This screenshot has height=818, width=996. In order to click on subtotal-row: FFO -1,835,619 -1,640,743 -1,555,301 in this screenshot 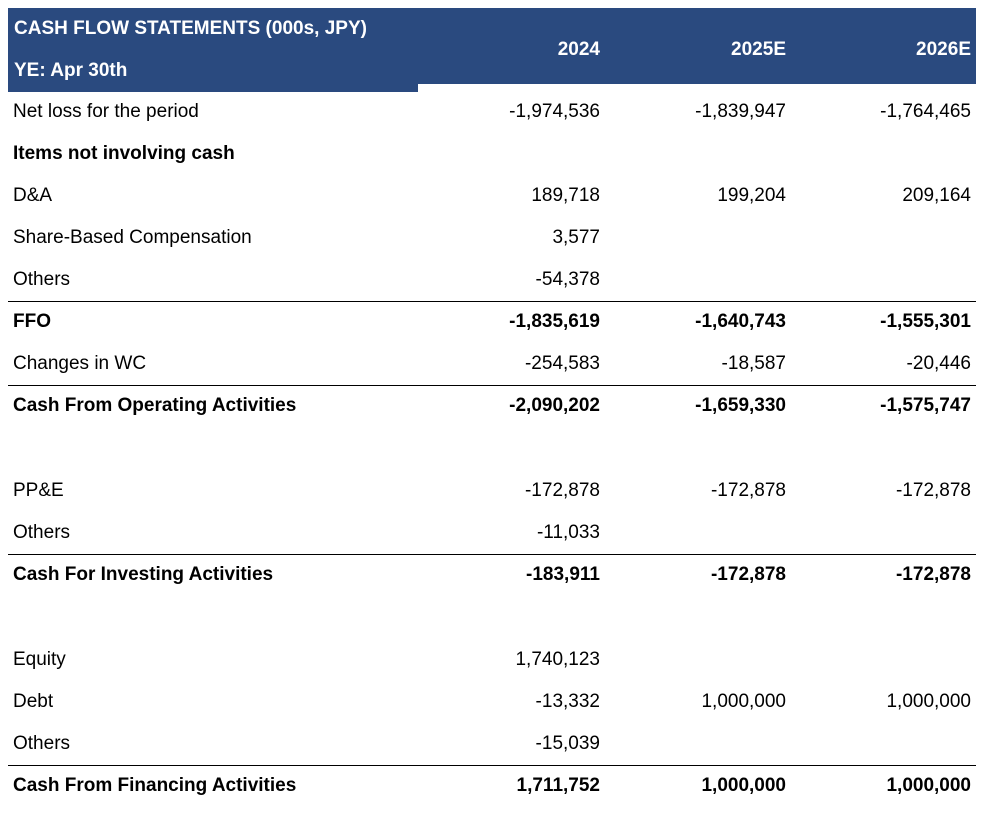, I will do `click(492, 323)`.